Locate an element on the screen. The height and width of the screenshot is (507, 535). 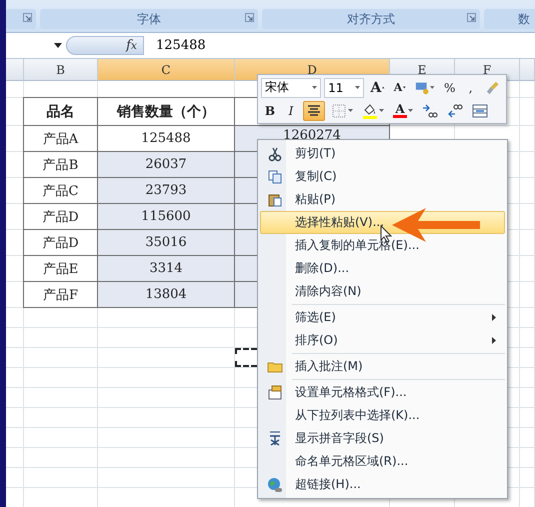
number-format-icon is located at coordinates (422, 88).